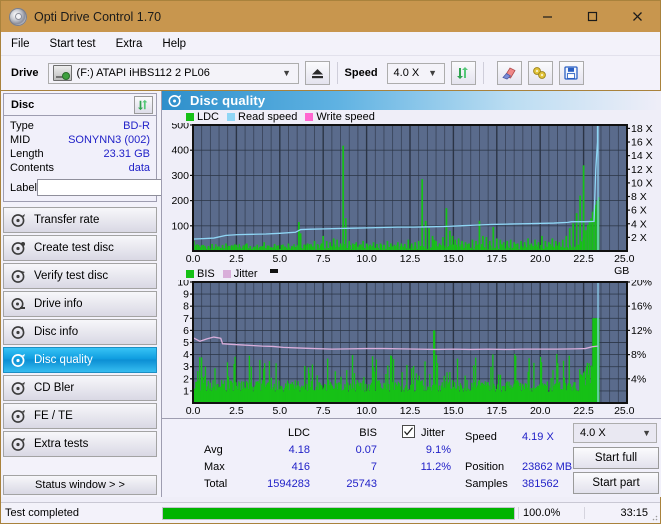 This screenshot has height=524, width=661. I want to click on sidebar-item-fe-te: FE / TE, so click(80, 416).